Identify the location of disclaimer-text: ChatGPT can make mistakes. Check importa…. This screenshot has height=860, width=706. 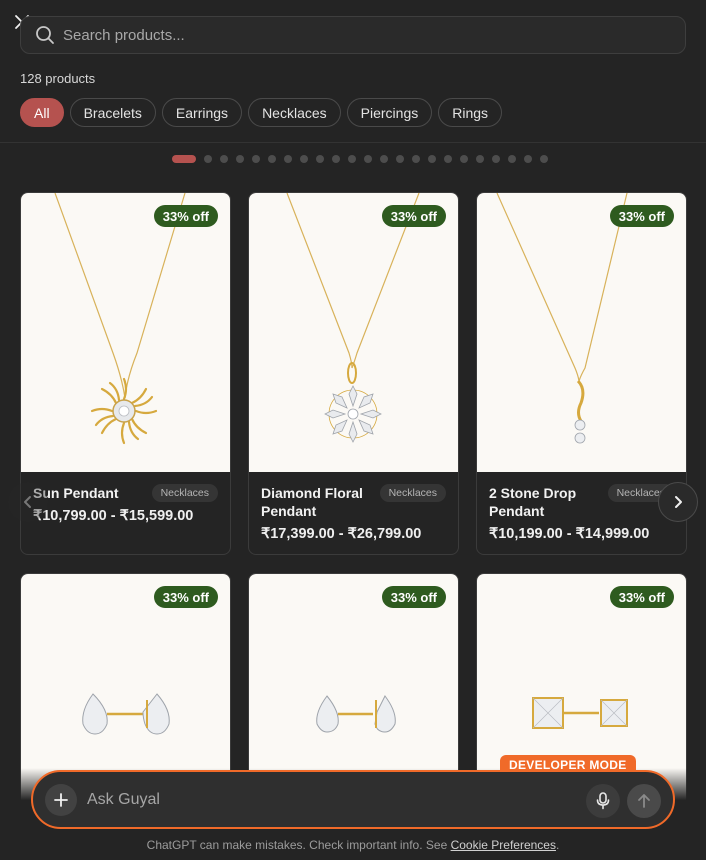
(297, 845).